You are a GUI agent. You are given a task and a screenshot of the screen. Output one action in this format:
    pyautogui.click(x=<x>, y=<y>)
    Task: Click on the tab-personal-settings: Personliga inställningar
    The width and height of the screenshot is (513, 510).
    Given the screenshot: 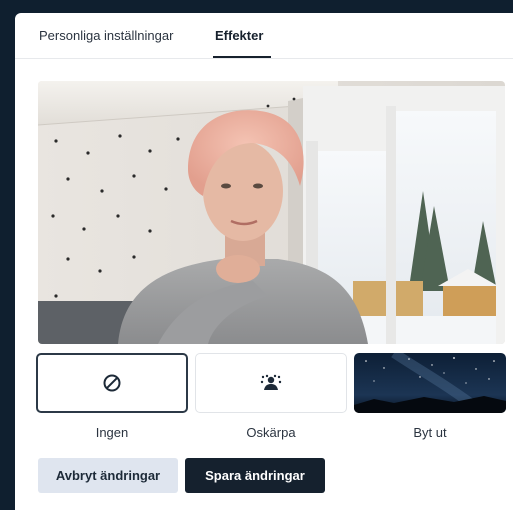 What is the action you would take?
    pyautogui.click(x=106, y=36)
    